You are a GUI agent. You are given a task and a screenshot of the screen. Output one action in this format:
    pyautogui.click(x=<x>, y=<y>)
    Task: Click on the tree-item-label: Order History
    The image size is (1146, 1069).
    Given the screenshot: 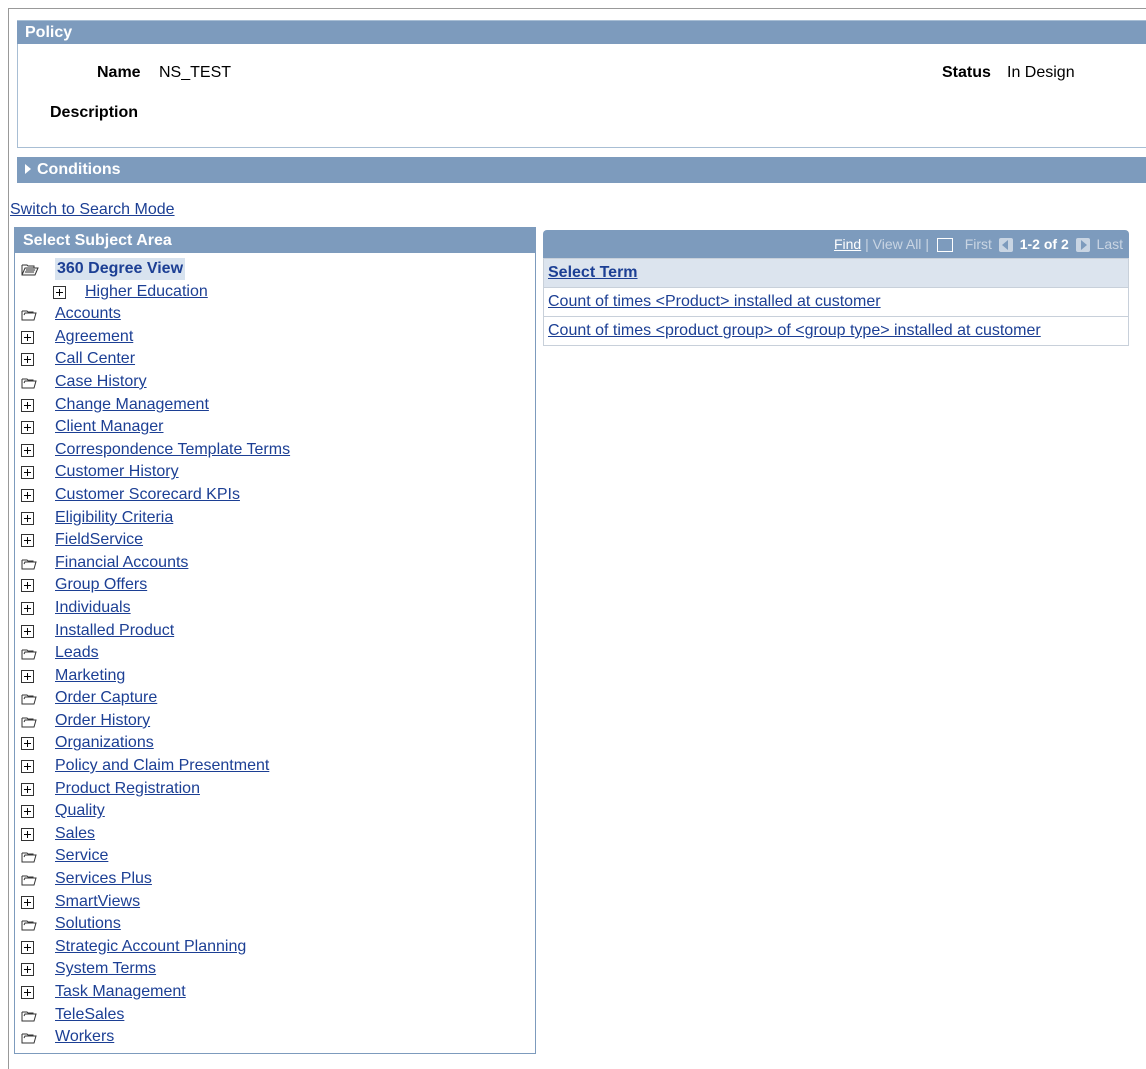 What is the action you would take?
    pyautogui.click(x=102, y=721)
    